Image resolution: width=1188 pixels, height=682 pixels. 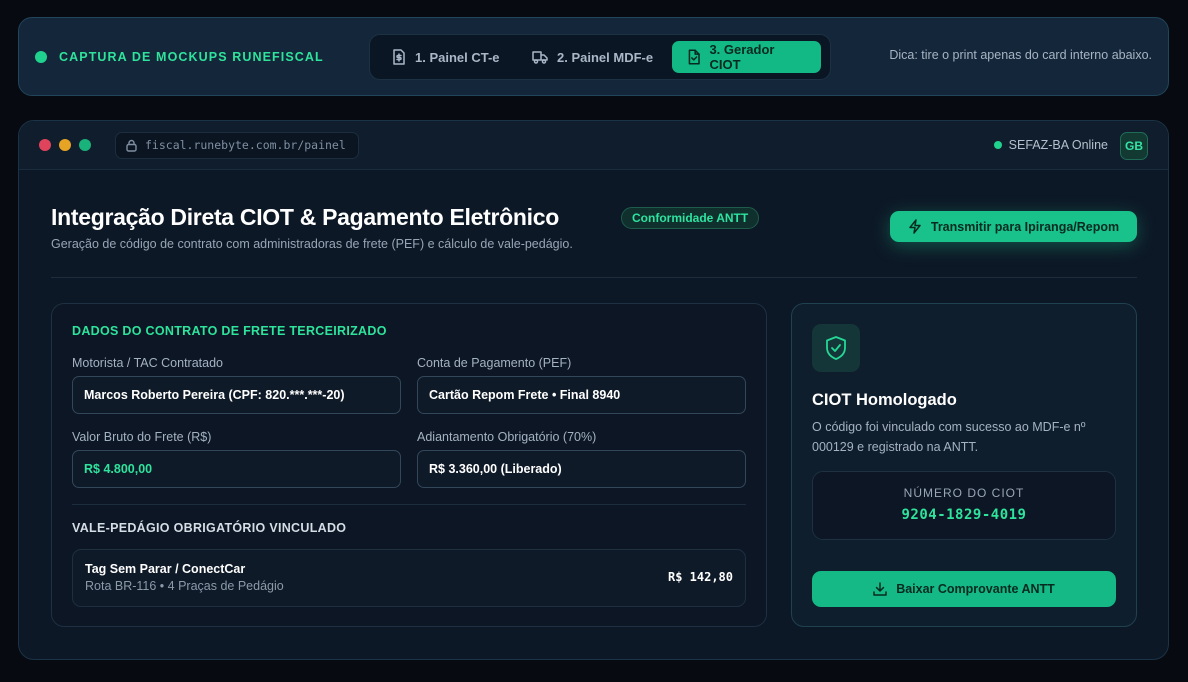 What do you see at coordinates (45, 145) in the screenshot?
I see `close-window-button` at bounding box center [45, 145].